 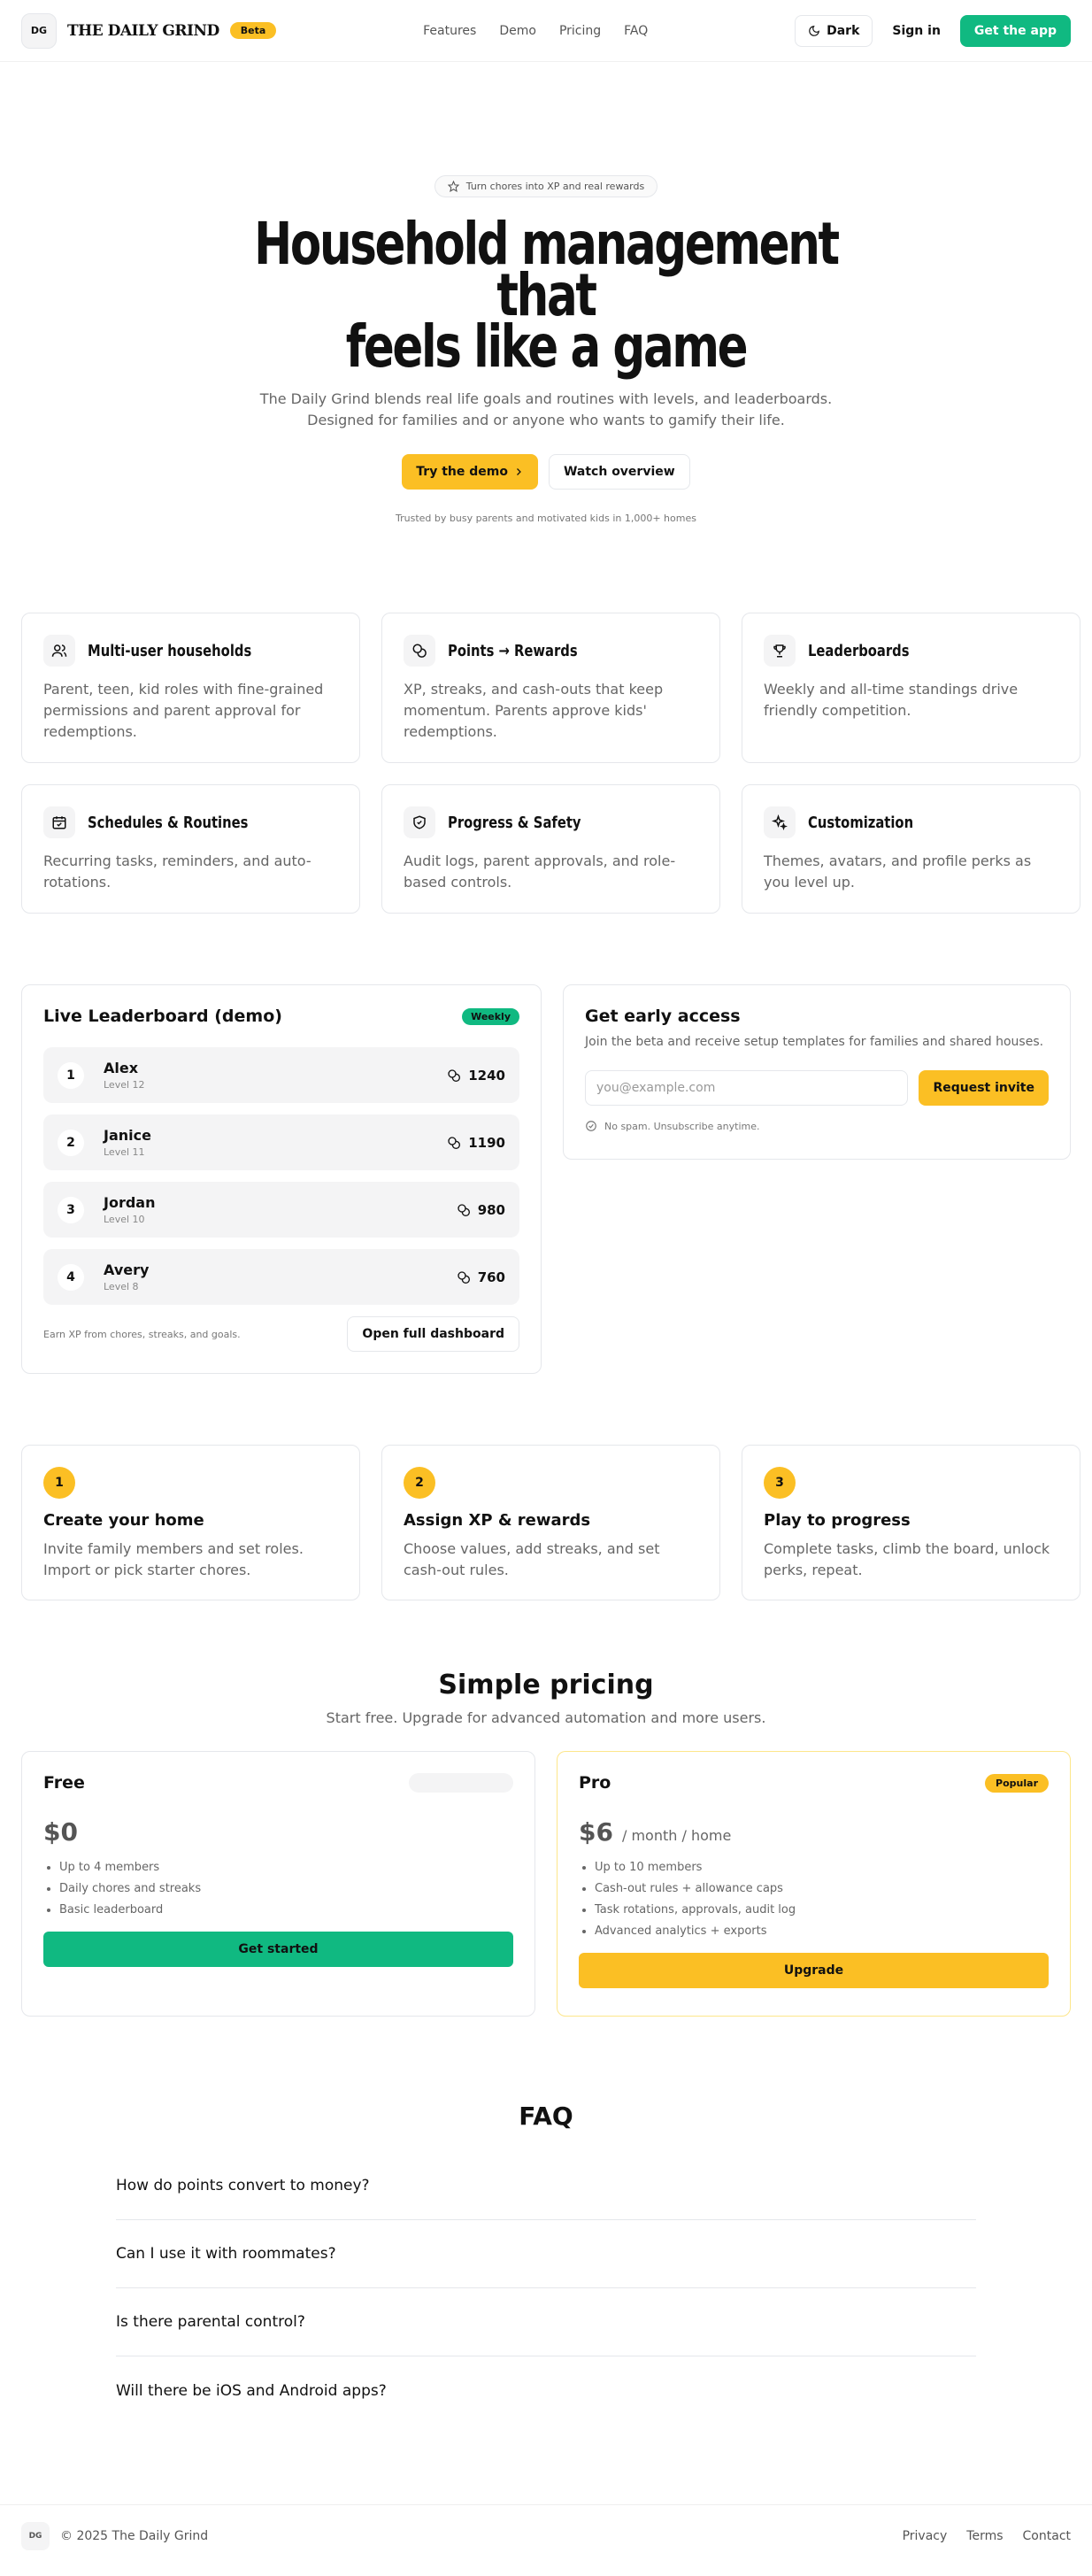 What do you see at coordinates (925, 2536) in the screenshot?
I see `footer-link-privacy: Privacy` at bounding box center [925, 2536].